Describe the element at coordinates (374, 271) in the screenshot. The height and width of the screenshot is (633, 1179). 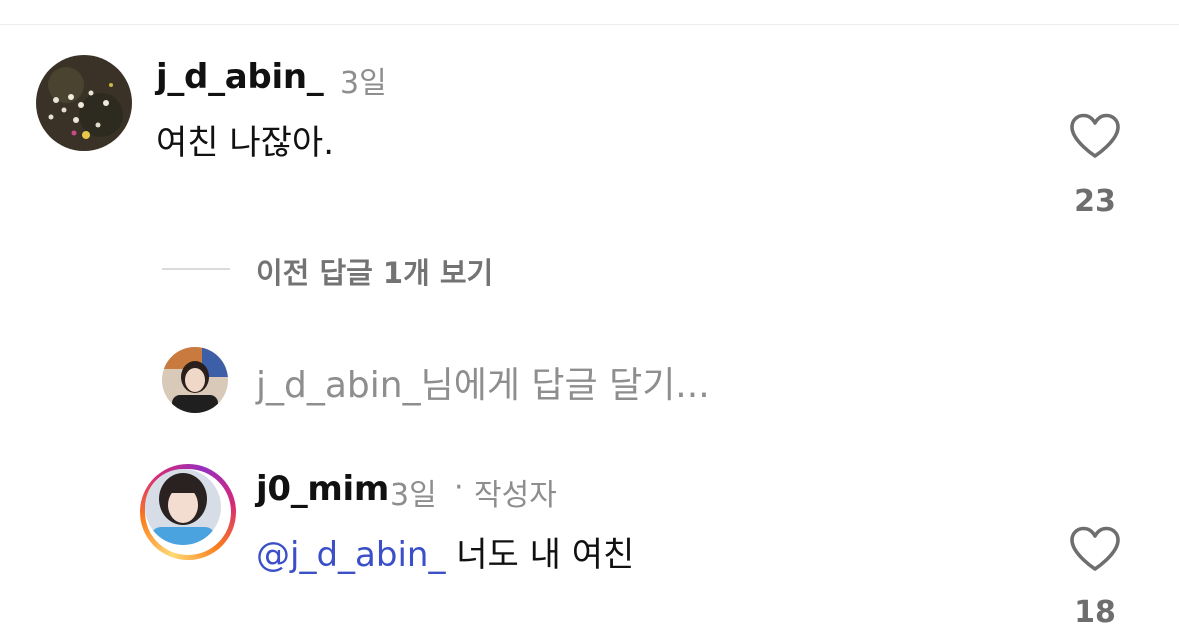
I see `view-previous-replies-button: 이전 답글 1개 보기` at that location.